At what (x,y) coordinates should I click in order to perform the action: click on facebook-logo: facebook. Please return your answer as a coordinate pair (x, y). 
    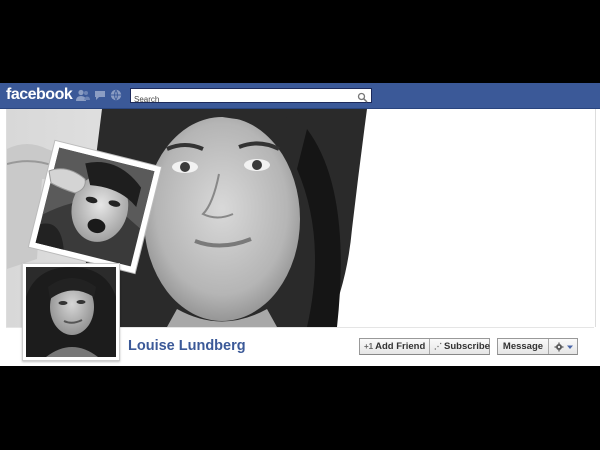
    Looking at the image, I should click on (39, 95).